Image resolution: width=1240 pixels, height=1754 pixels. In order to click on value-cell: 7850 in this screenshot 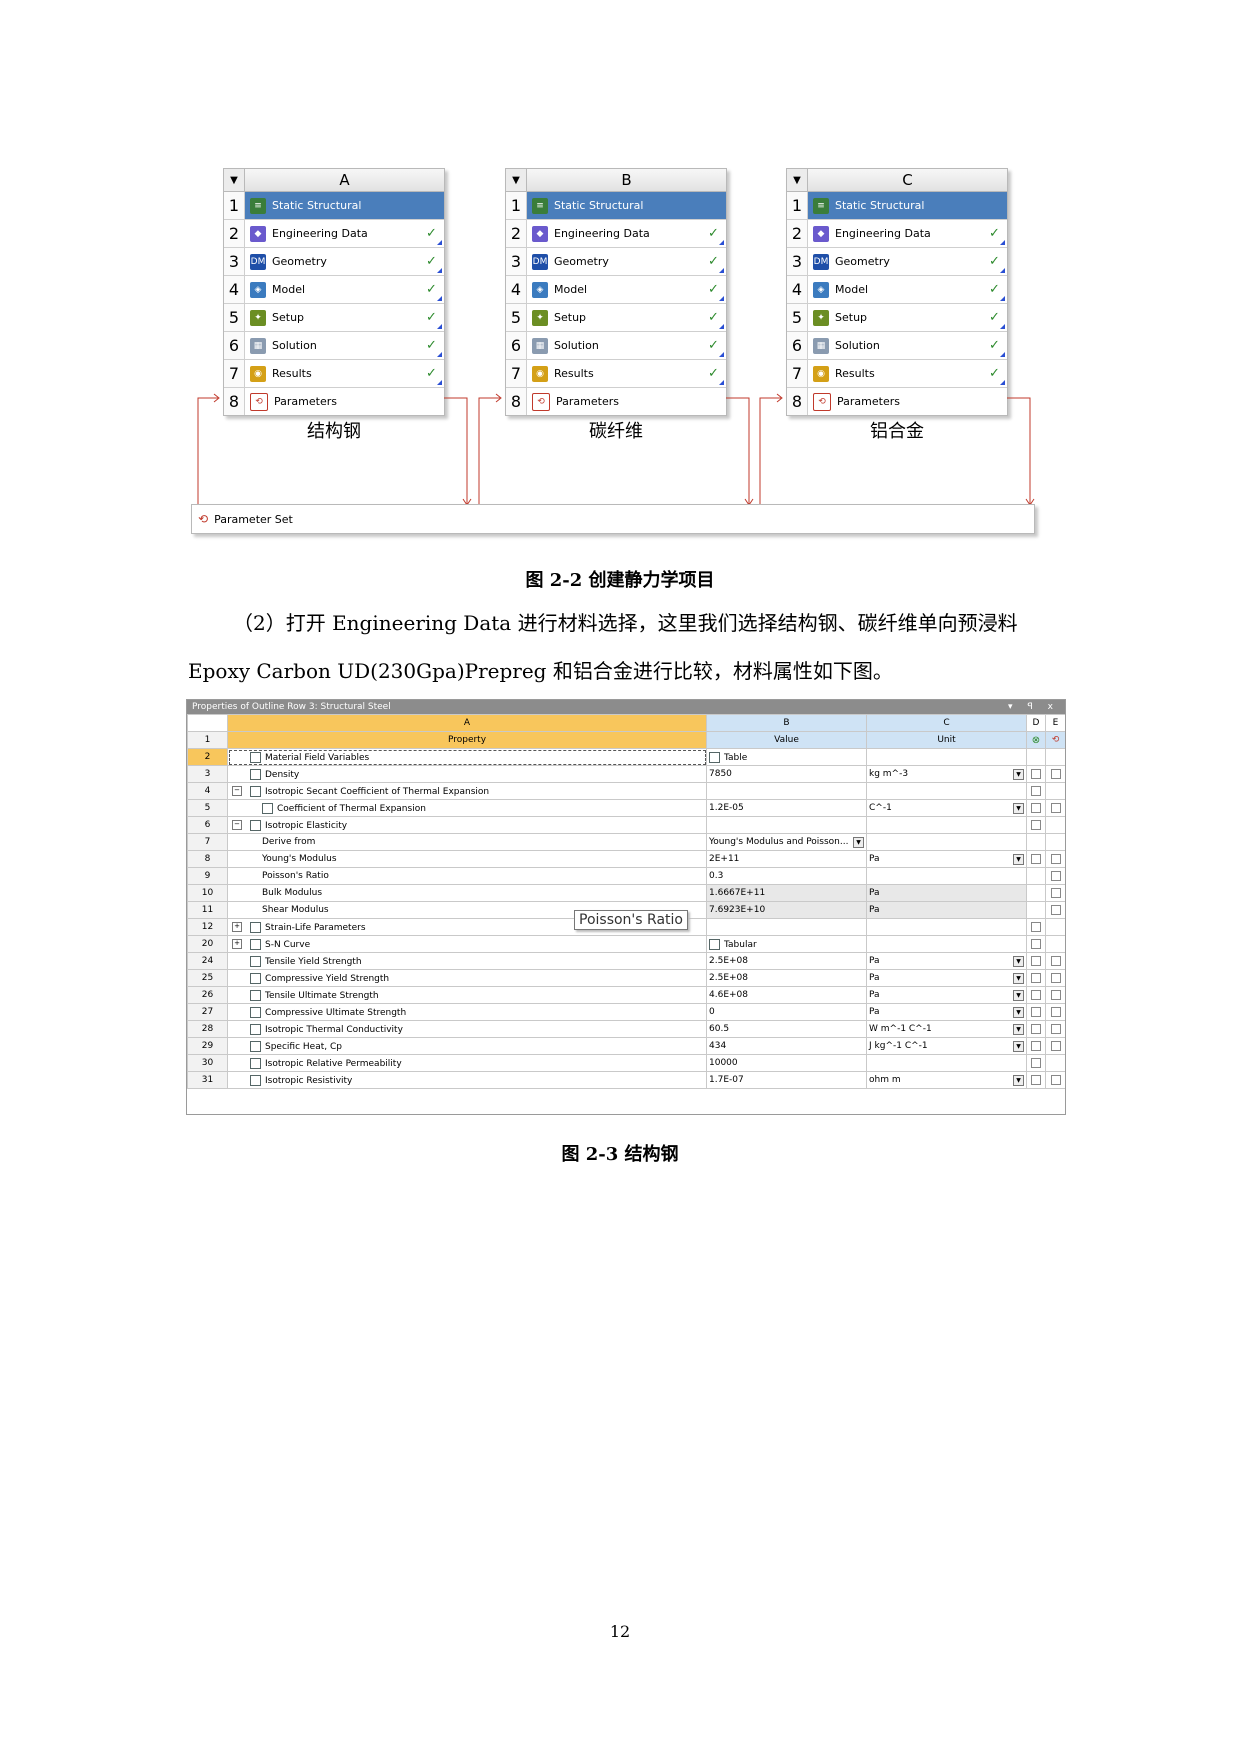, I will do `click(786, 774)`.